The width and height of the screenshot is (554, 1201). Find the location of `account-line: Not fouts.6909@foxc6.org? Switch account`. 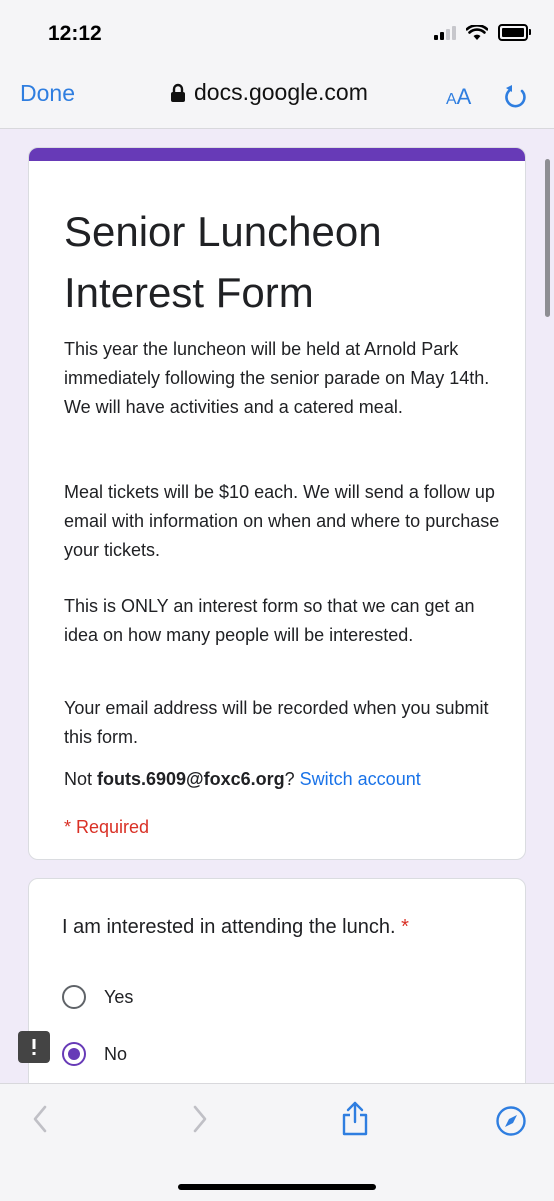

account-line: Not fouts.6909@foxc6.org? Switch account is located at coordinates (242, 779).